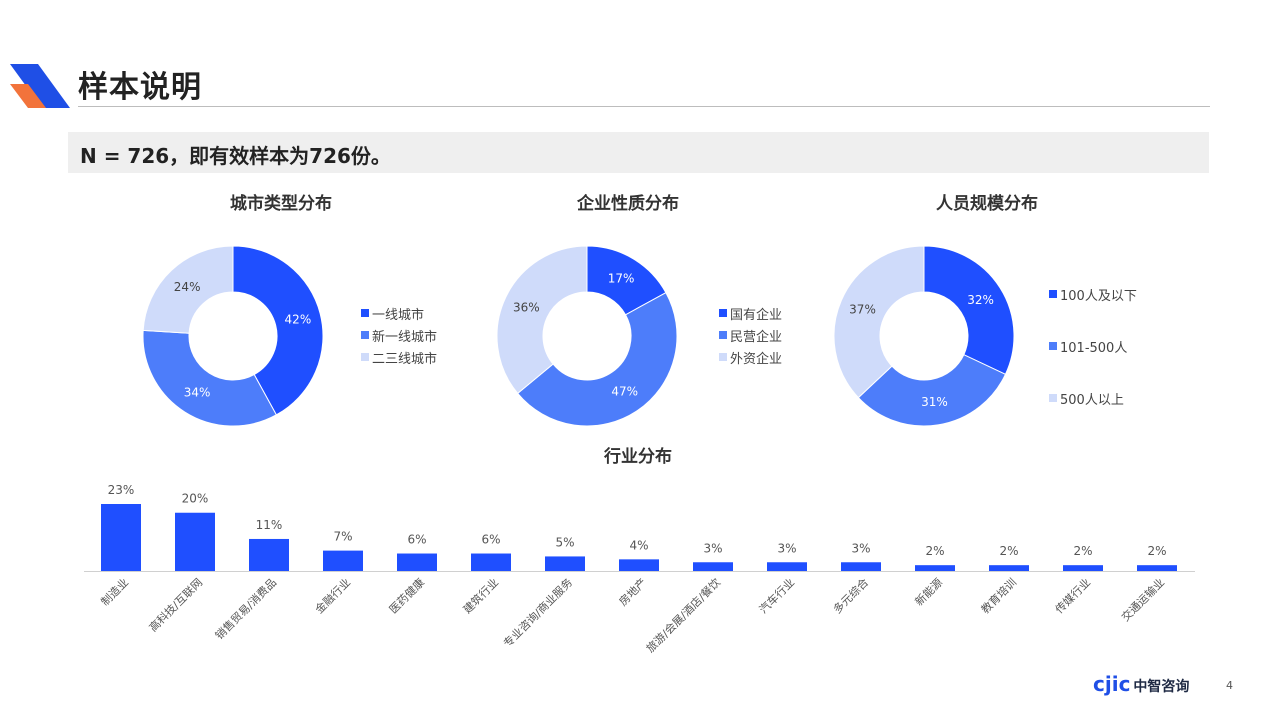 This screenshot has width=1280, height=720. I want to click on legend-item: 二三线城市, so click(399, 357).